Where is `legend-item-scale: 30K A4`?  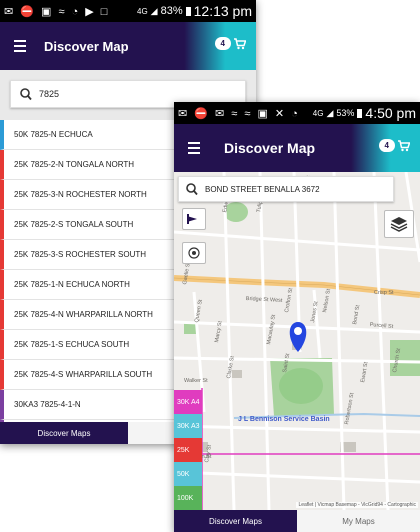 legend-item-scale: 30K A4 is located at coordinates (188, 402).